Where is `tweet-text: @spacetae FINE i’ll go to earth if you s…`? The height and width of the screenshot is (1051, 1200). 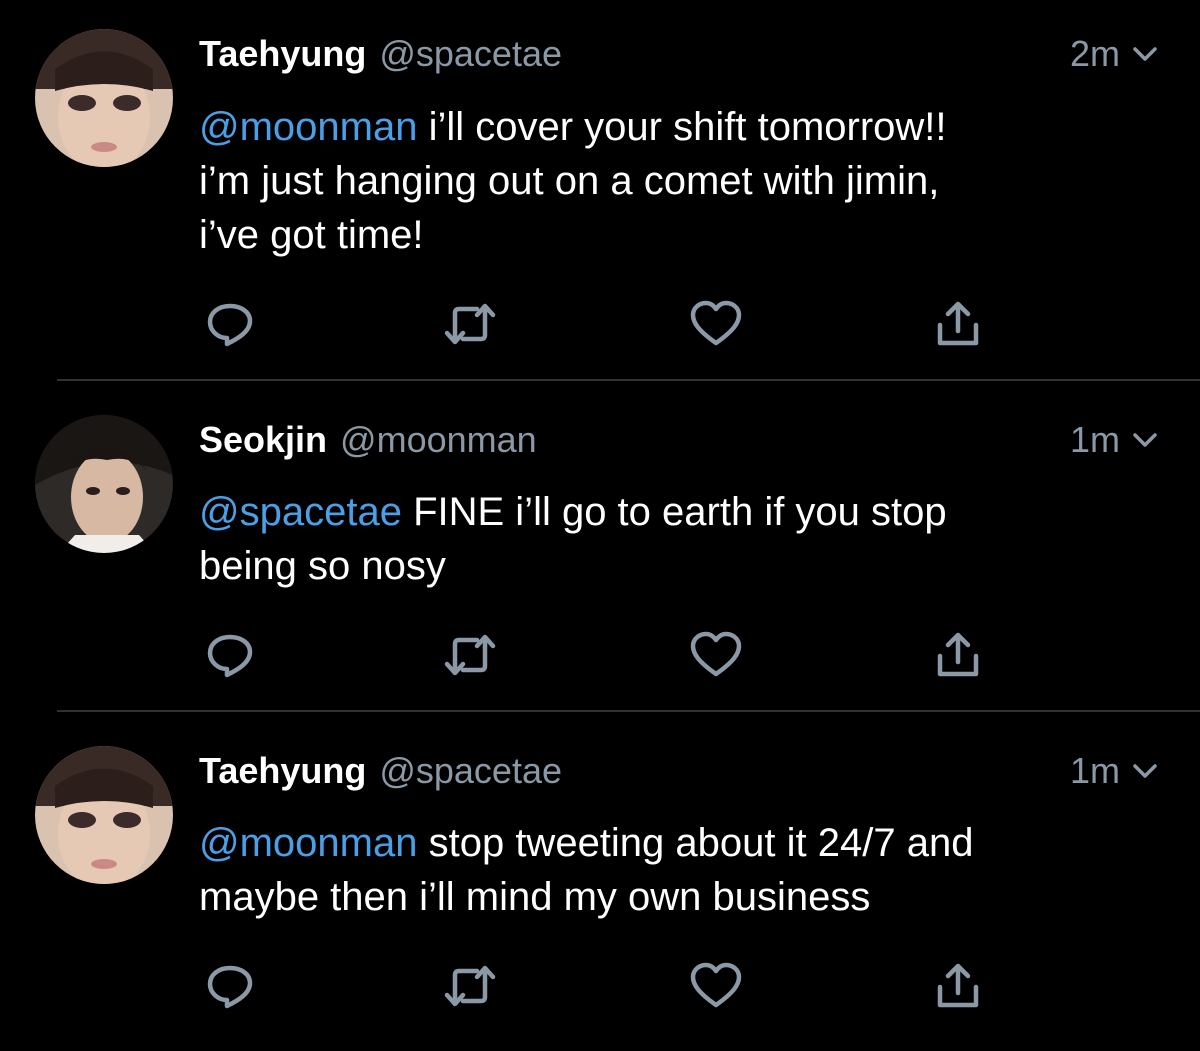
tweet-text: @spacetae FINE i’ll go to earth if you s… is located at coordinates (679, 539).